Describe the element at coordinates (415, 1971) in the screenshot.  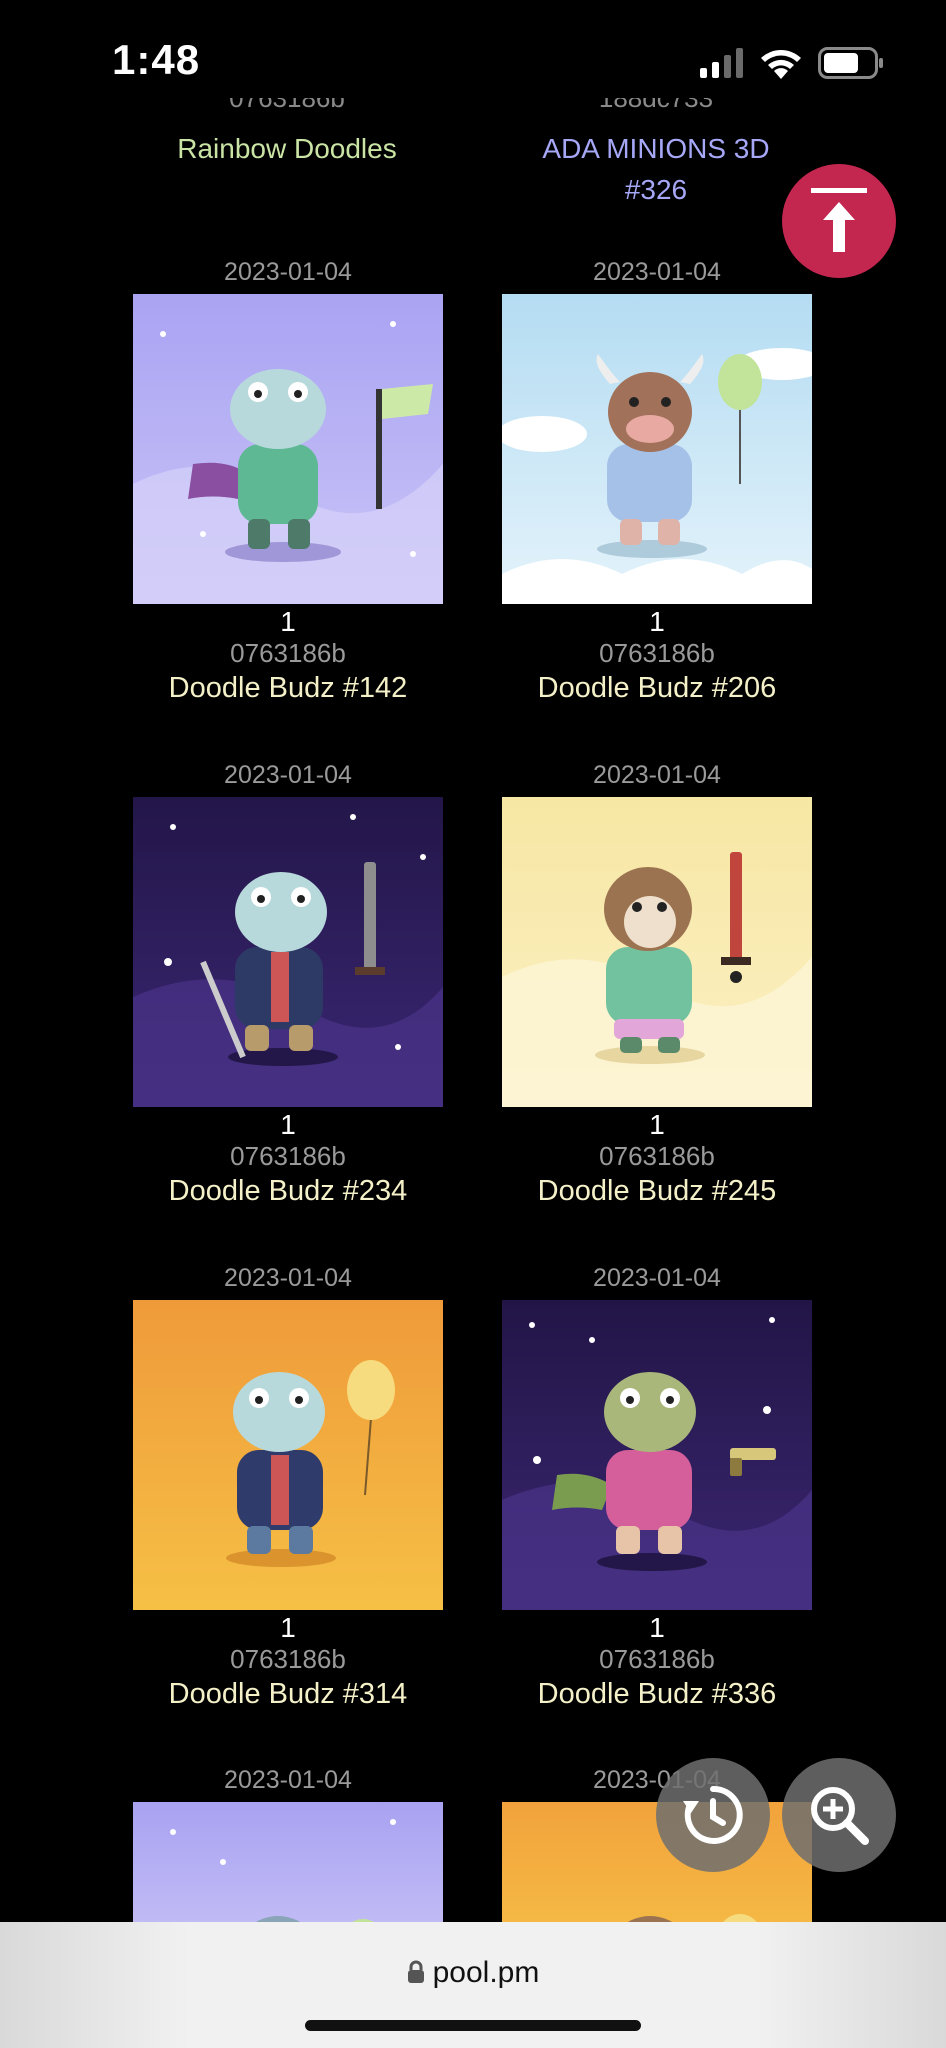
I see `lock-icon` at that location.